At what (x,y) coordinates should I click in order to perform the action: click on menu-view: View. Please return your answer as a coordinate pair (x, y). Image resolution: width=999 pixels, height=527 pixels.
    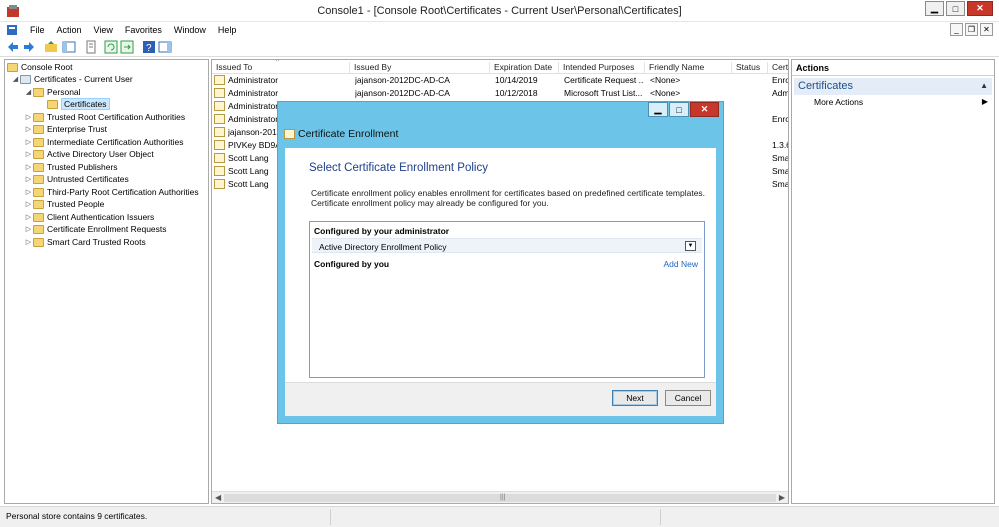
    Looking at the image, I should click on (103, 30).